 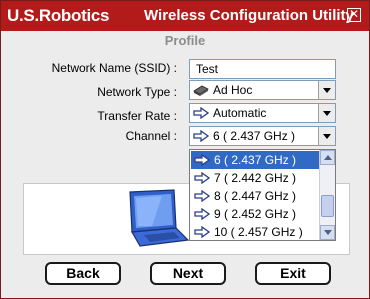 What do you see at coordinates (327, 232) in the screenshot?
I see `scroll-down-button` at bounding box center [327, 232].